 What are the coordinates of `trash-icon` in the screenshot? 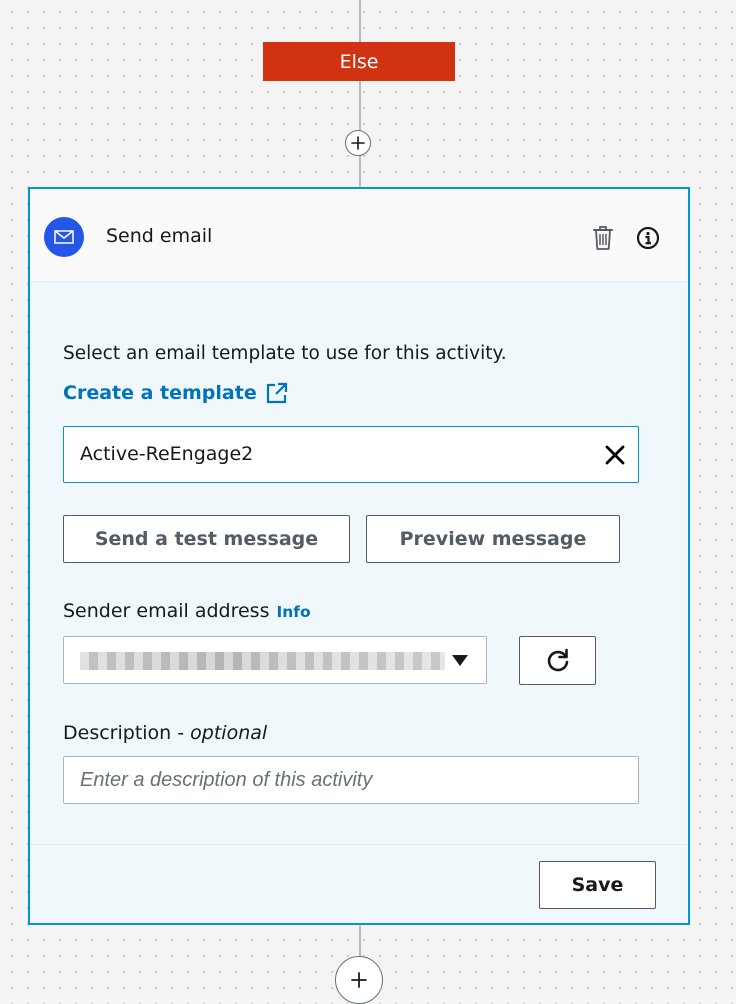 It's located at (603, 238).